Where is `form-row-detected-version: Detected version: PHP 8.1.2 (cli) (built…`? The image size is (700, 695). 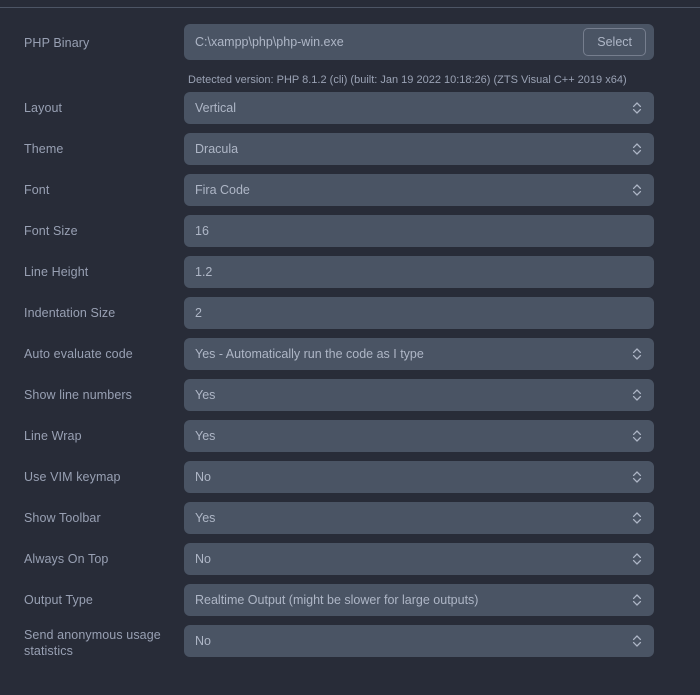 form-row-detected-version: Detected version: PHP 8.1.2 (cli) (built… is located at coordinates (350, 76).